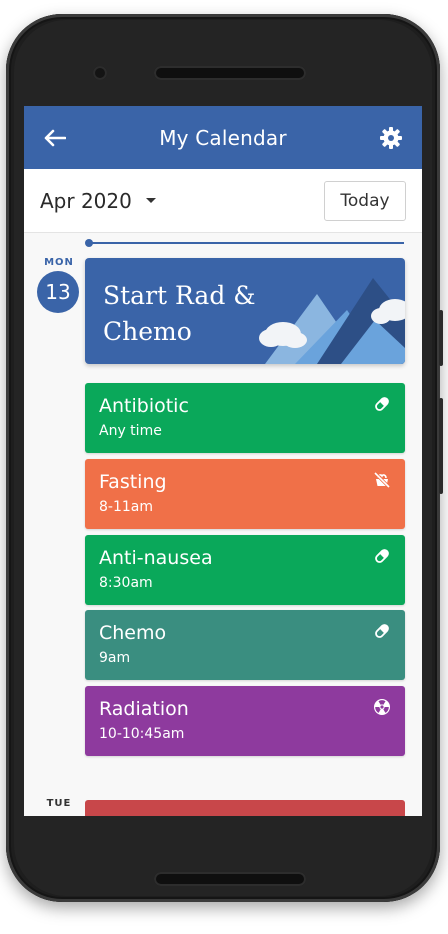  I want to click on event-name: Chemo, so click(133, 633).